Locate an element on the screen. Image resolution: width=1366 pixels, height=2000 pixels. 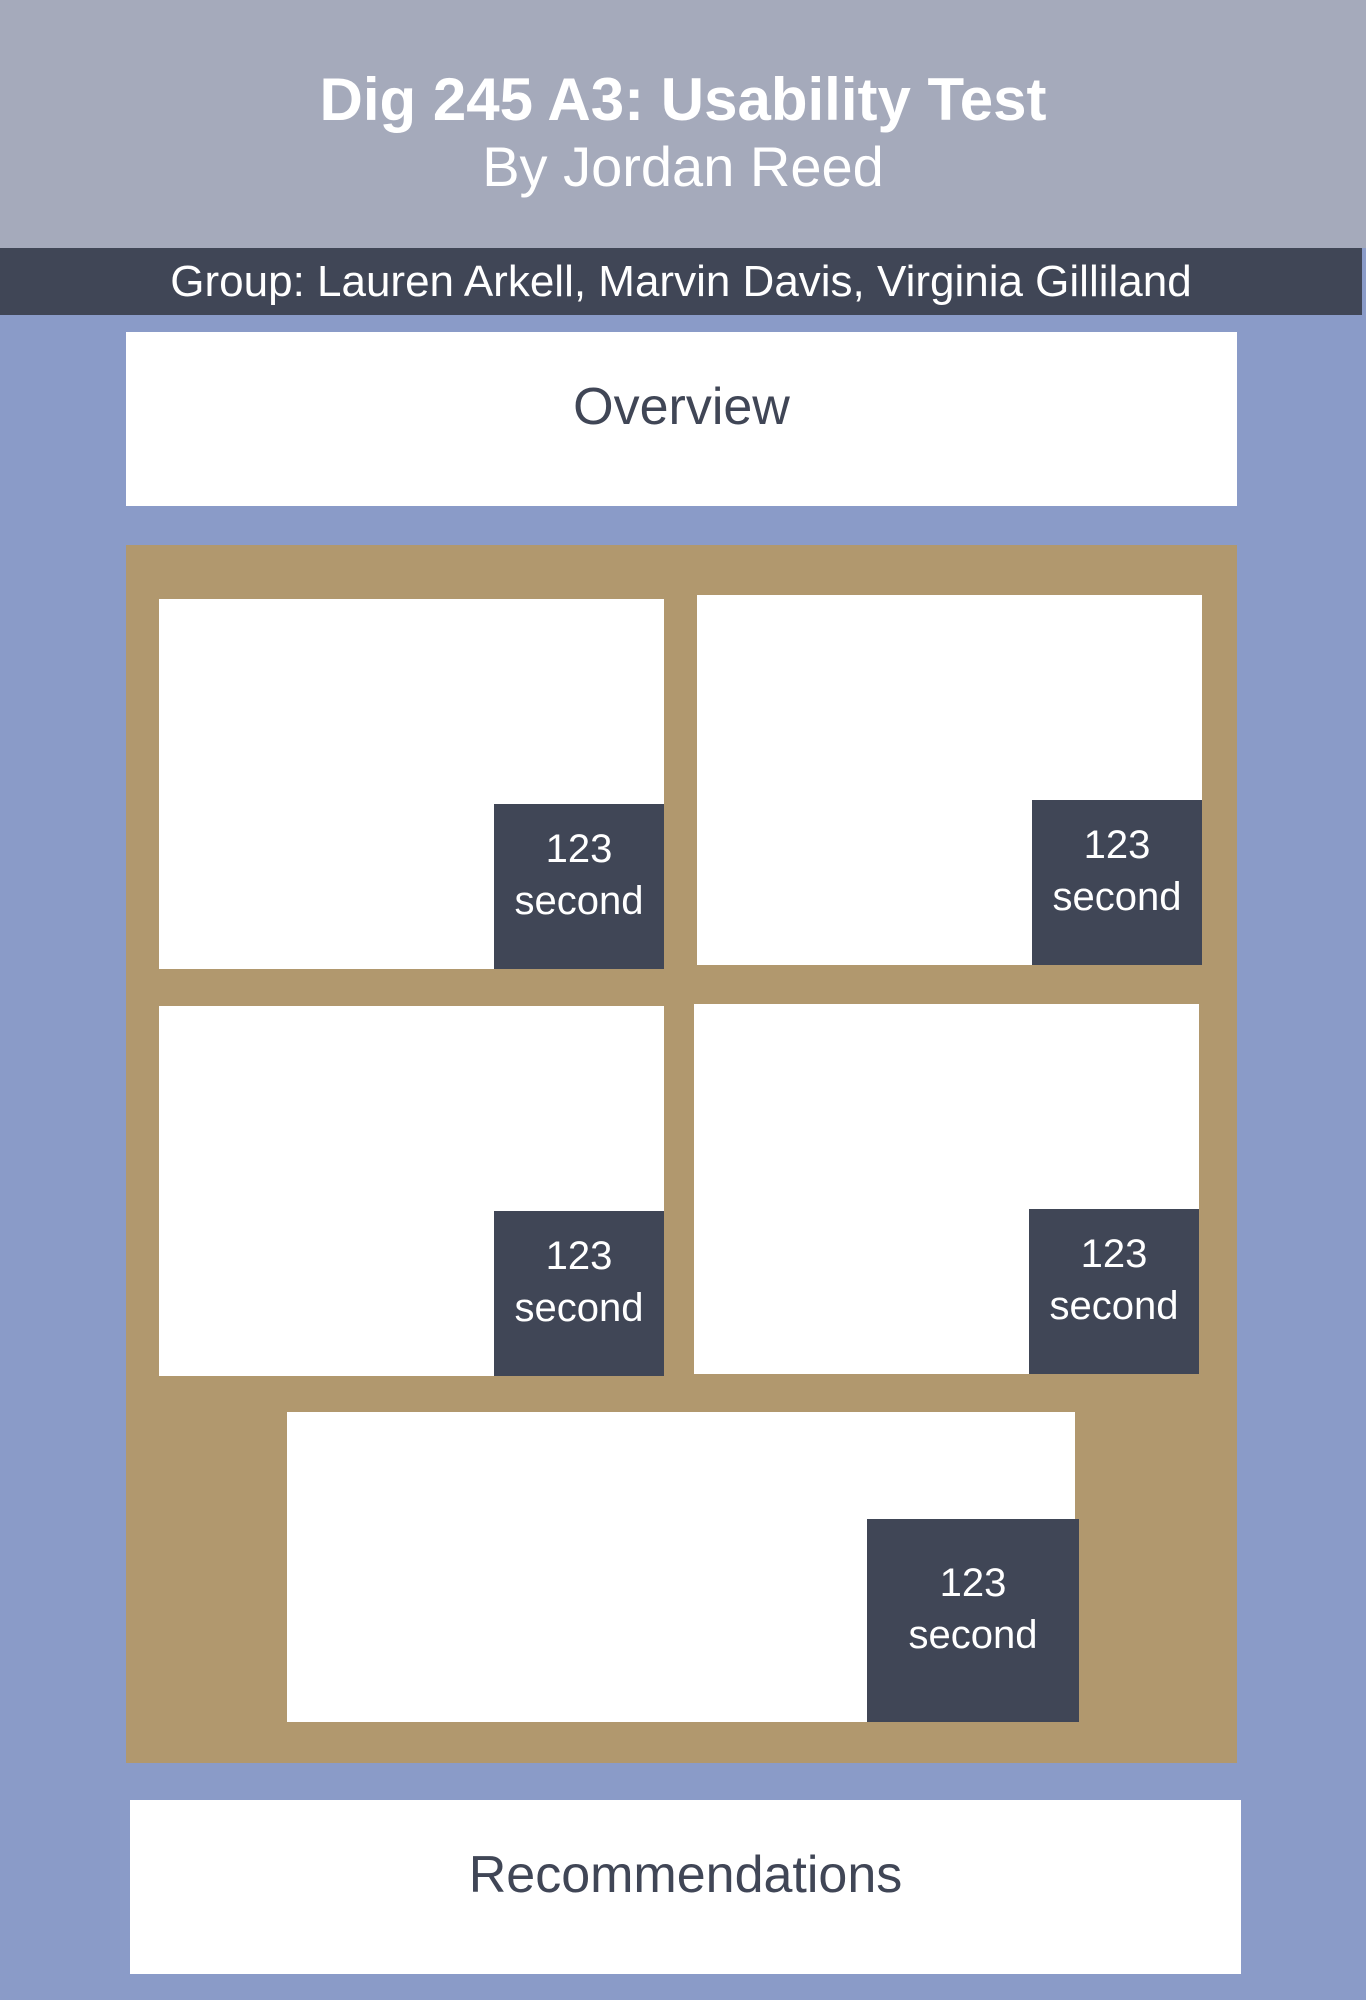
time-value-1: 123 is located at coordinates (579, 848).